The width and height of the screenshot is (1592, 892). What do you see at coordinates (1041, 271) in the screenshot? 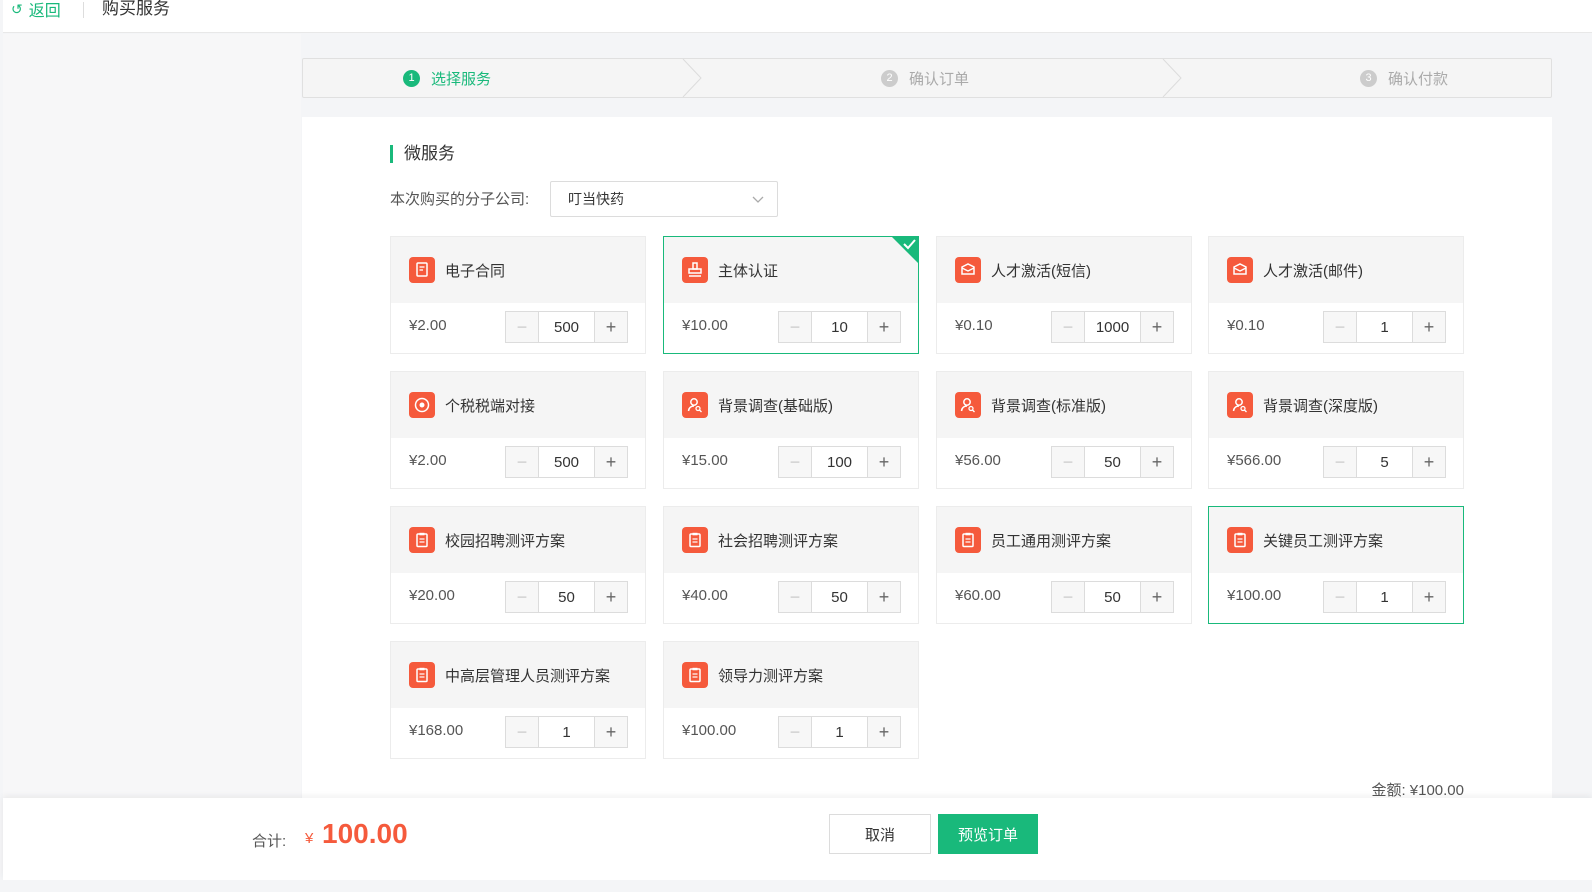
I see `service-name: 人才激活(短信)` at bounding box center [1041, 271].